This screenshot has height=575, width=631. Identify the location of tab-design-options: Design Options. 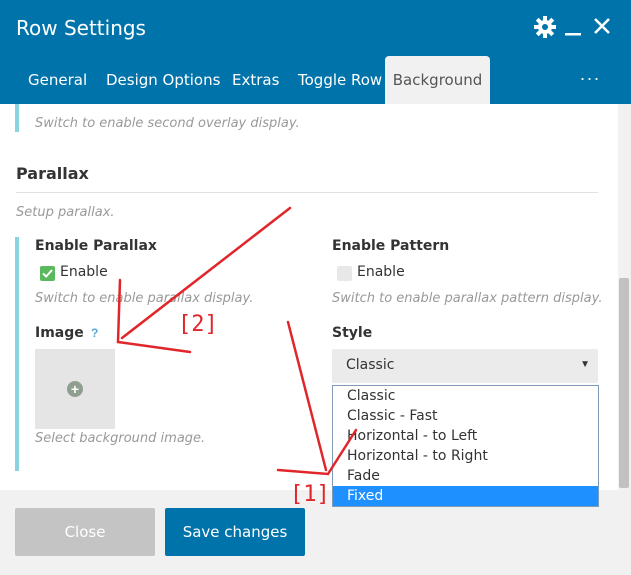
(163, 80).